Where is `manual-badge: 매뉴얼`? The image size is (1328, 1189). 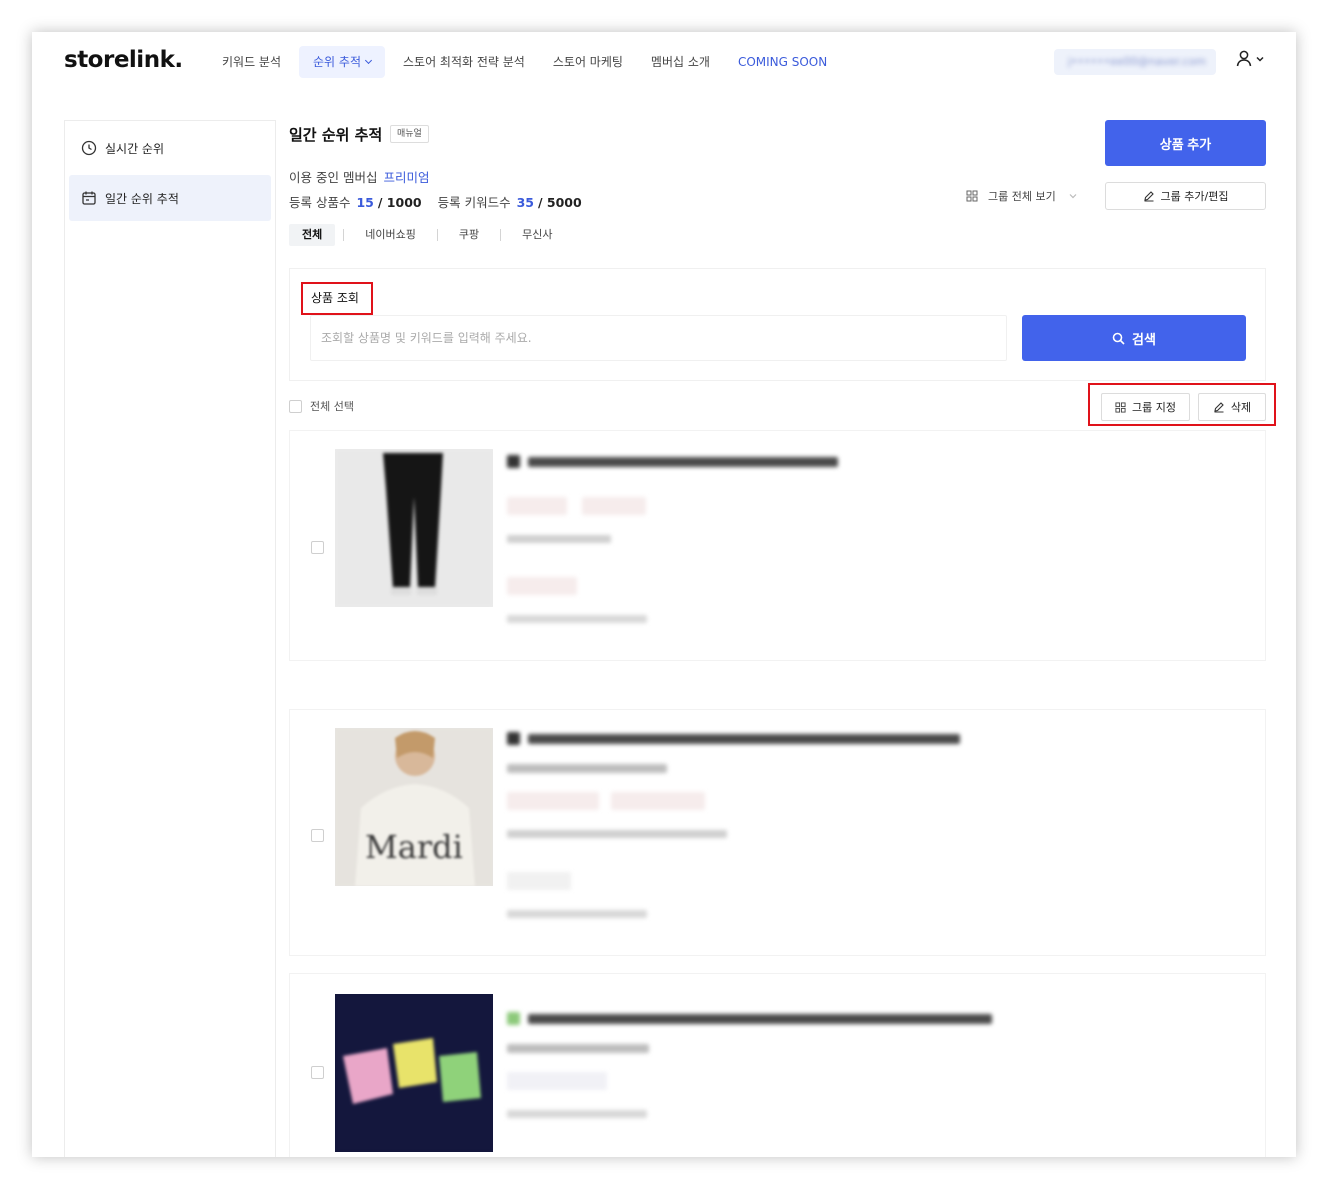
manual-badge: 매뉴얼 is located at coordinates (409, 134).